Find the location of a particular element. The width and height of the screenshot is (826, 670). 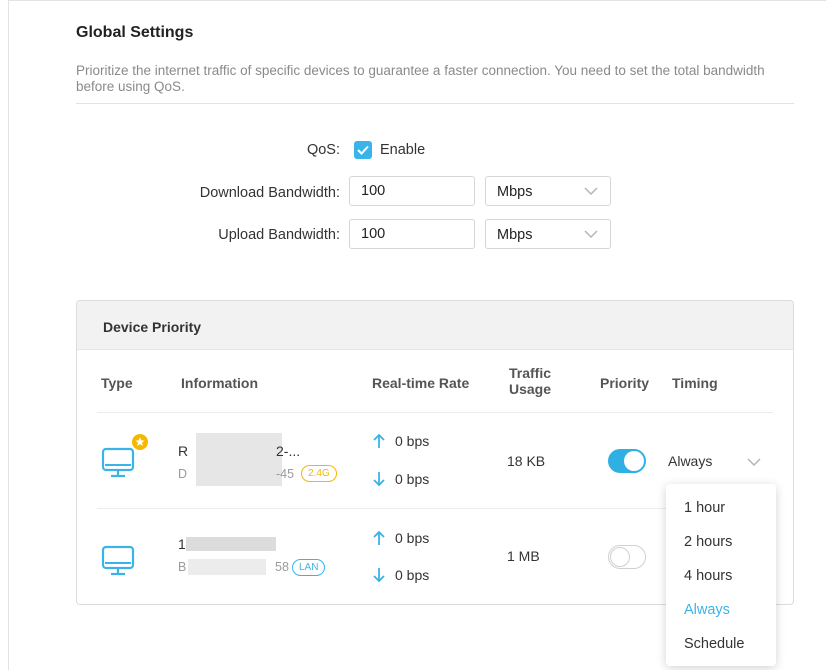

device-mac-start: B is located at coordinates (182, 567).